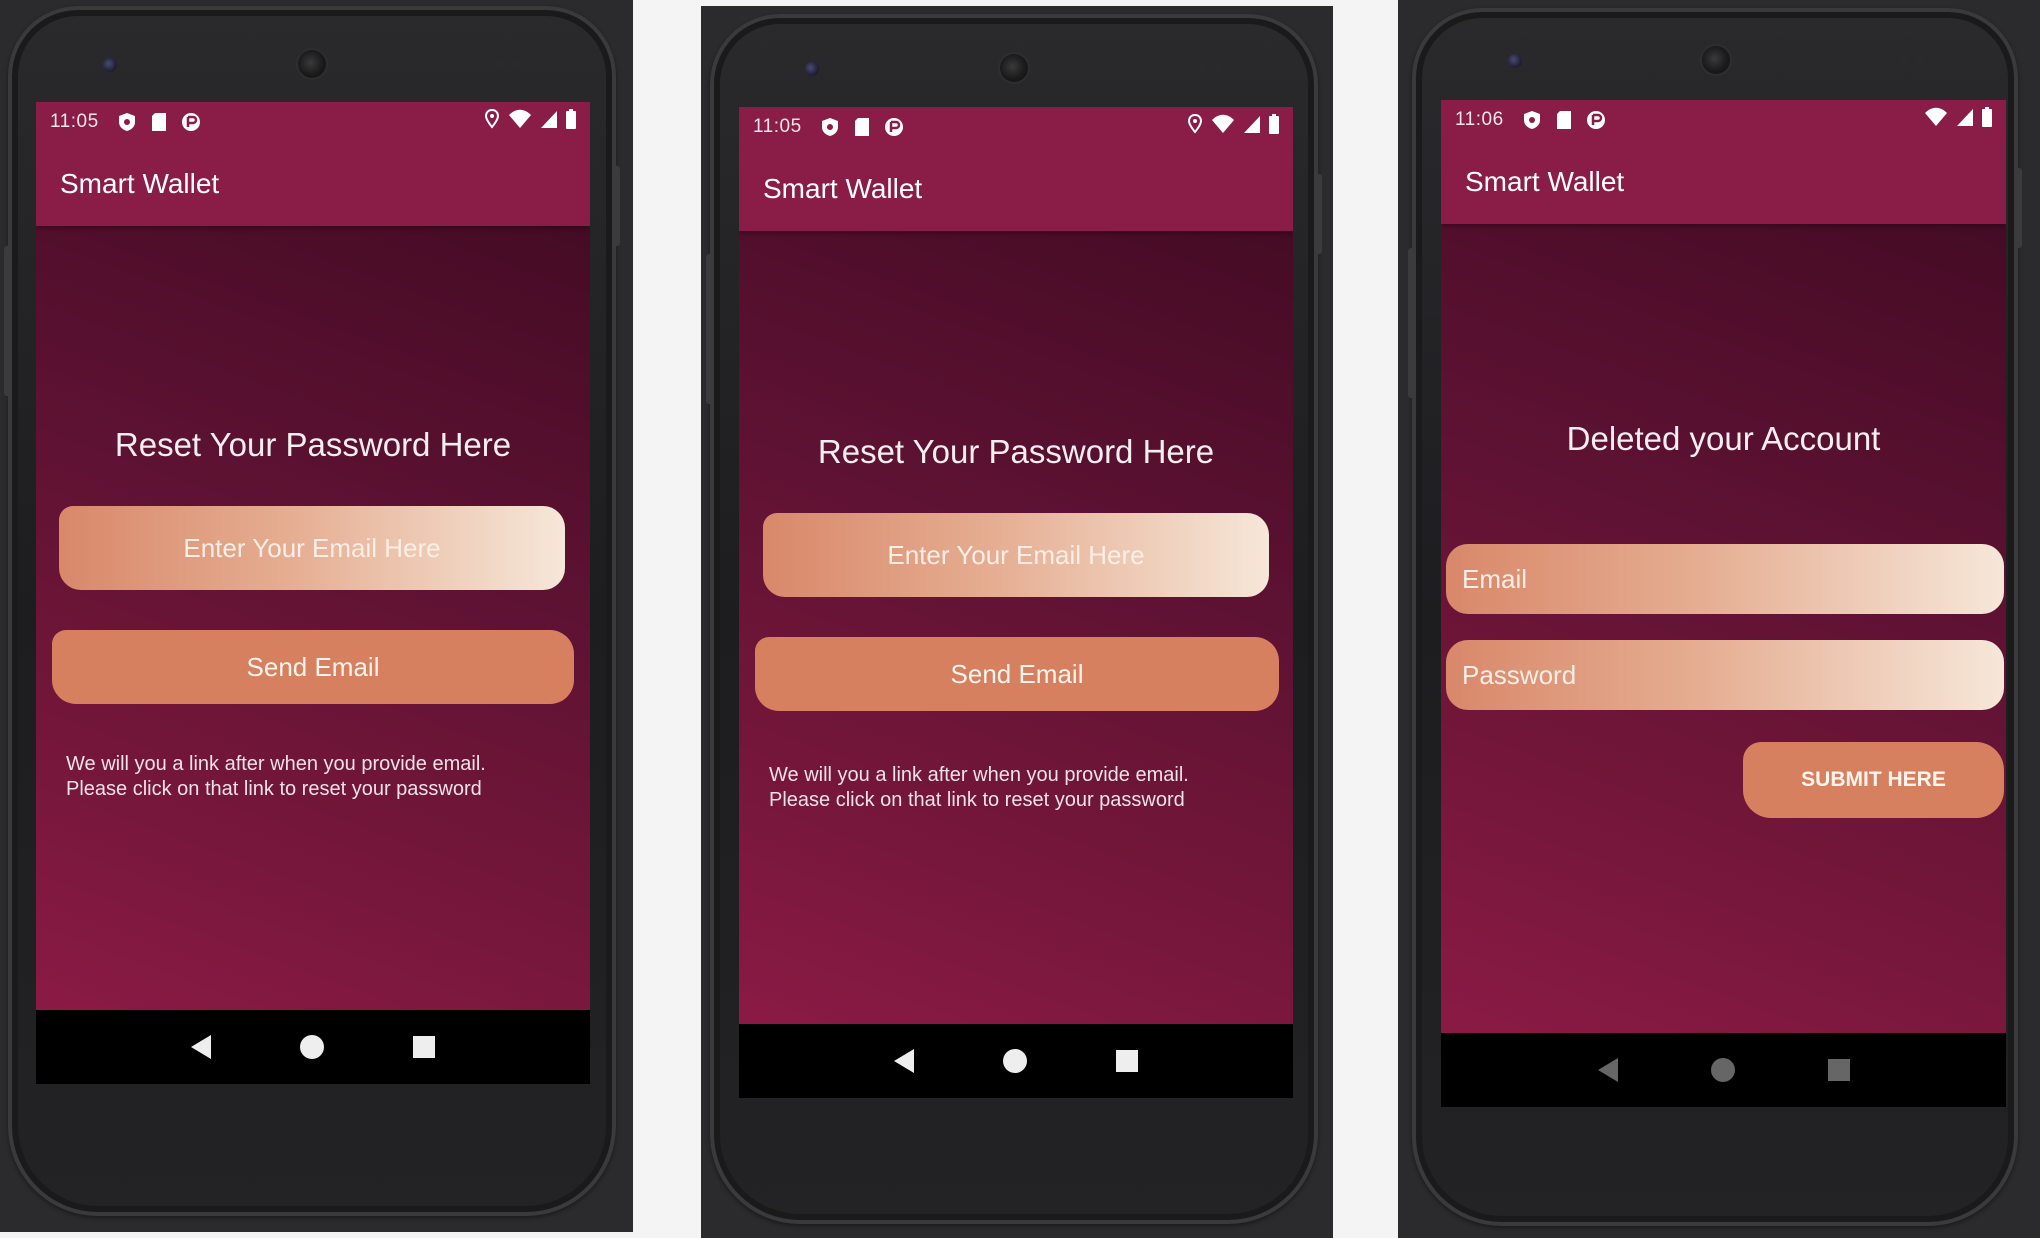  Describe the element at coordinates (1725, 579) in the screenshot. I see `email-field: Email` at that location.